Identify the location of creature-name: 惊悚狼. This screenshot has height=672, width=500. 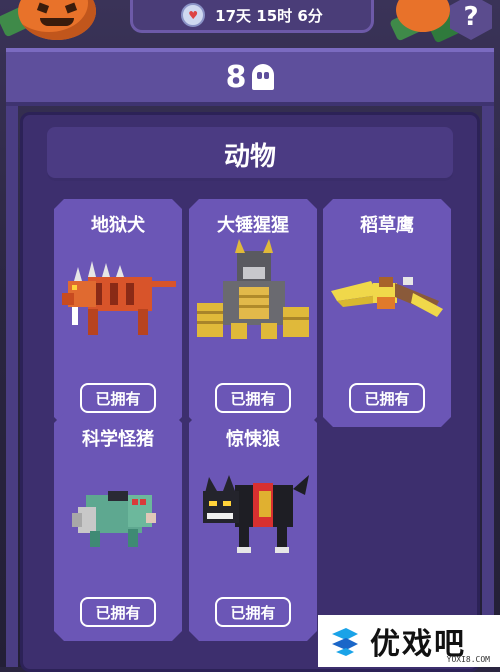
(253, 439).